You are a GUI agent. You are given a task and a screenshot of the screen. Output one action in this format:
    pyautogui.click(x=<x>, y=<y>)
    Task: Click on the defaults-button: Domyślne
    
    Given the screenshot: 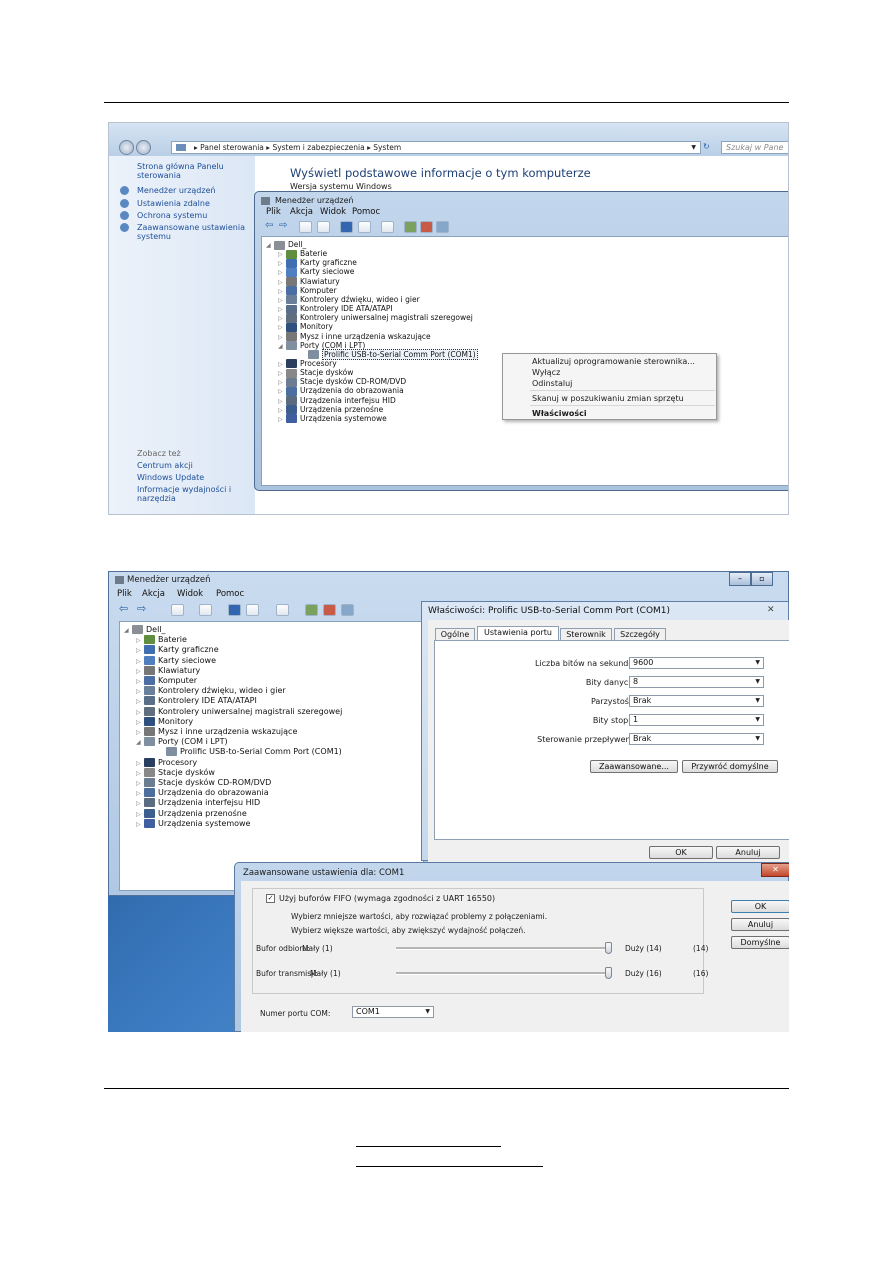 What is the action you would take?
    pyautogui.click(x=760, y=942)
    